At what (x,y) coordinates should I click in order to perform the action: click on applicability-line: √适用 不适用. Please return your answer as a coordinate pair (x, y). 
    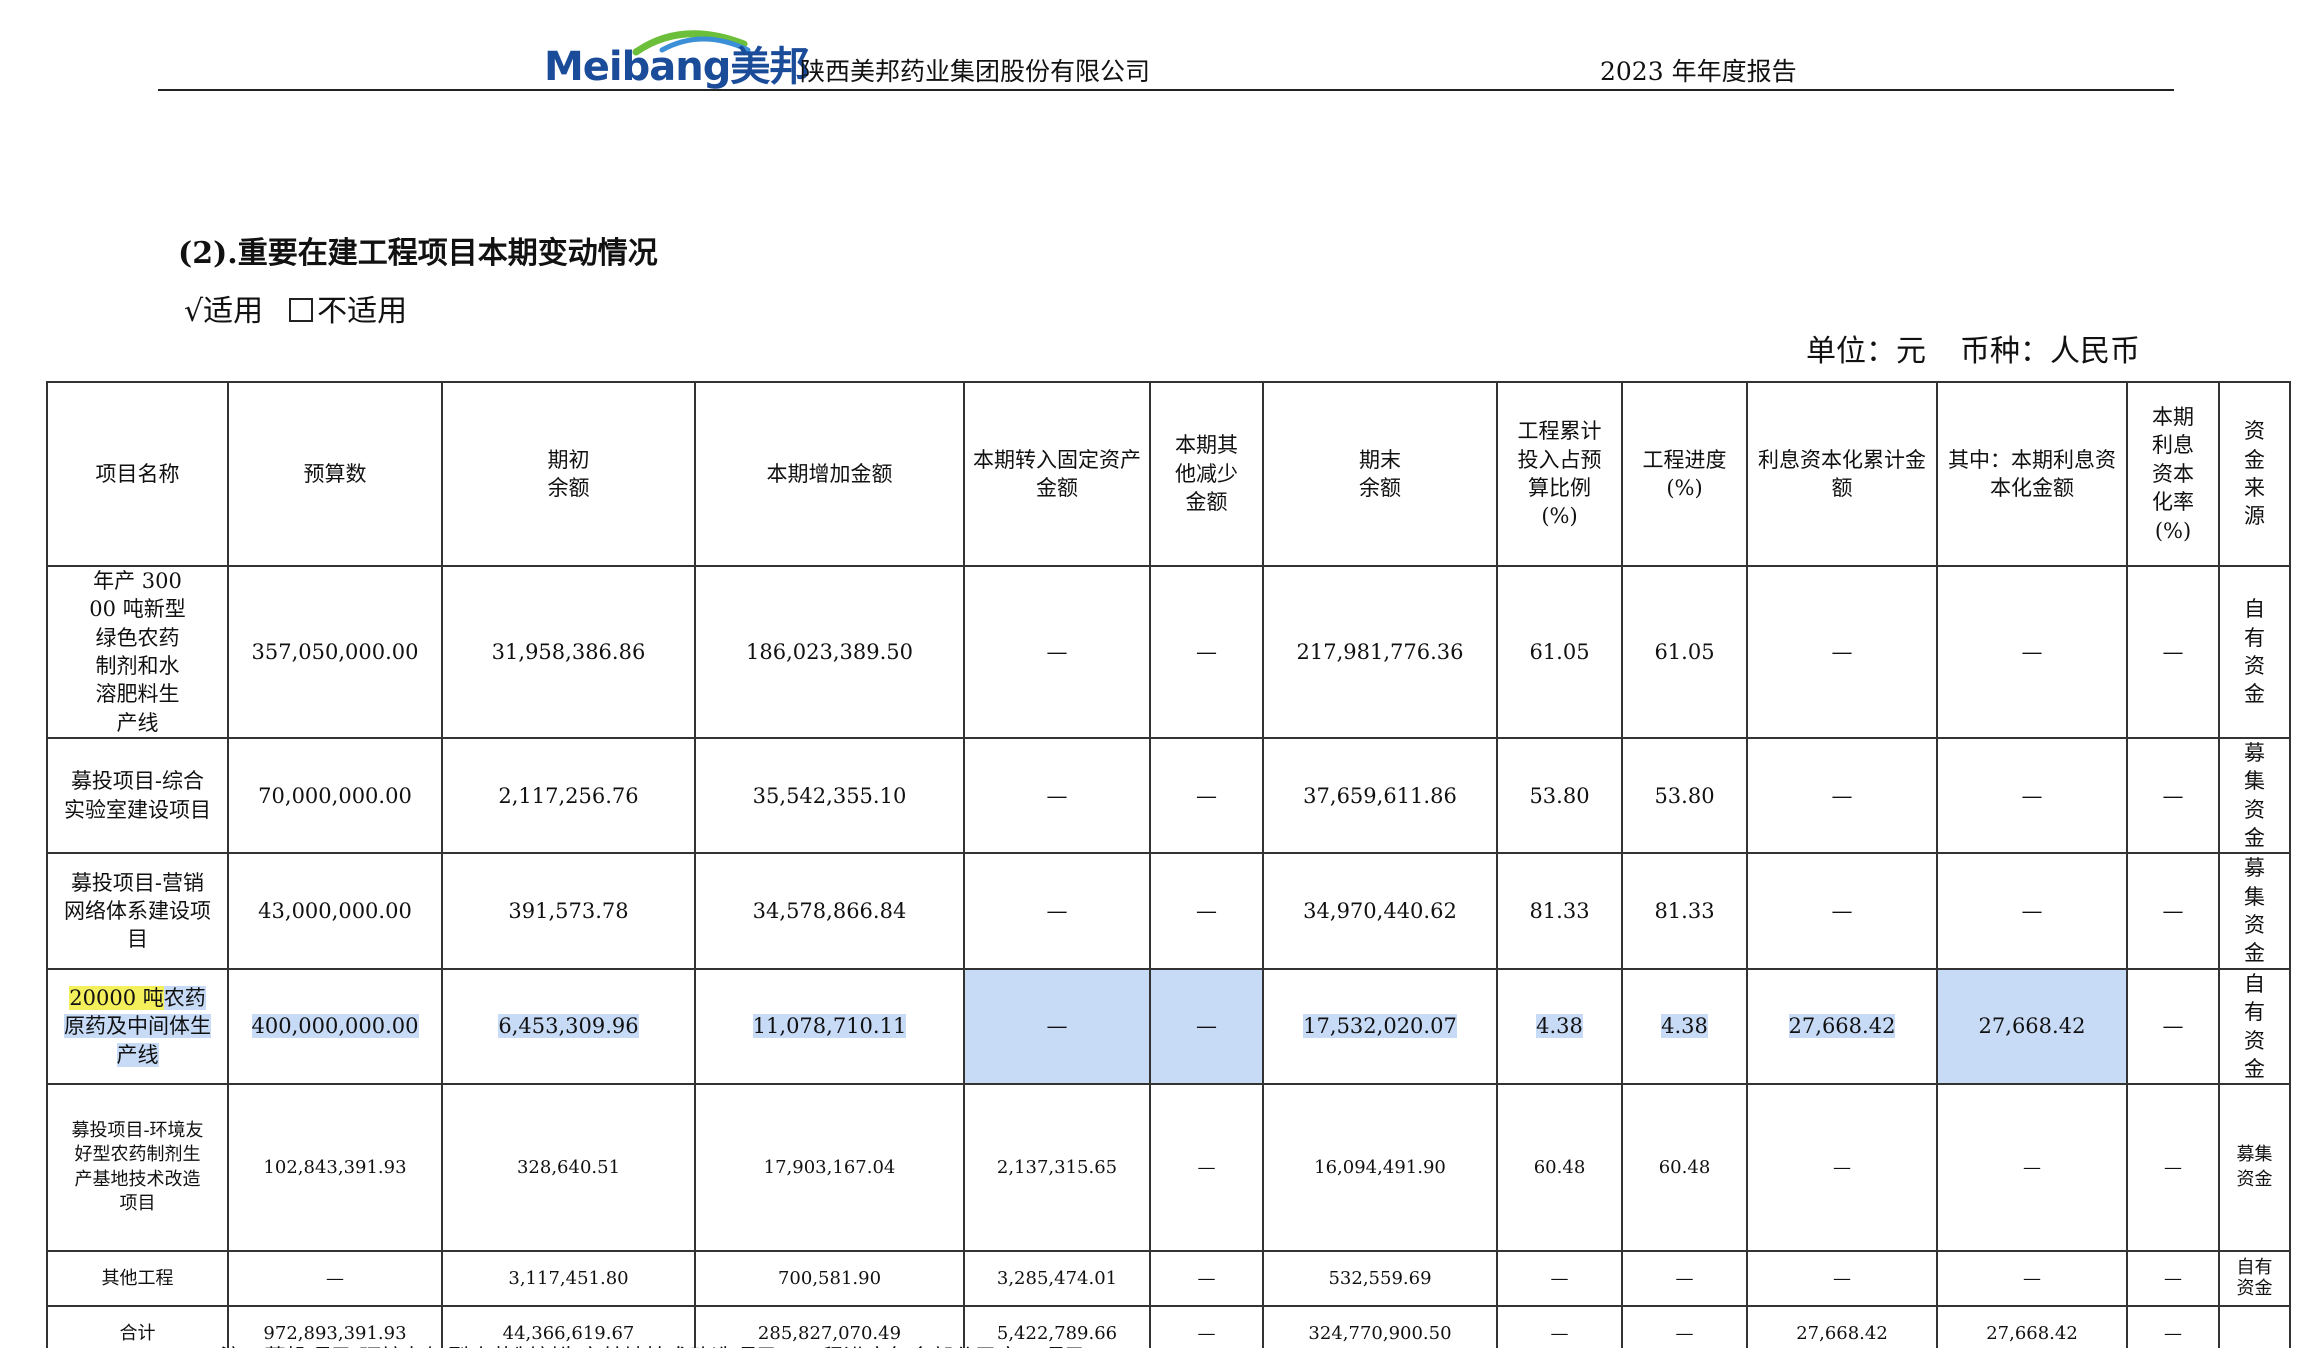
    Looking at the image, I should click on (295, 308).